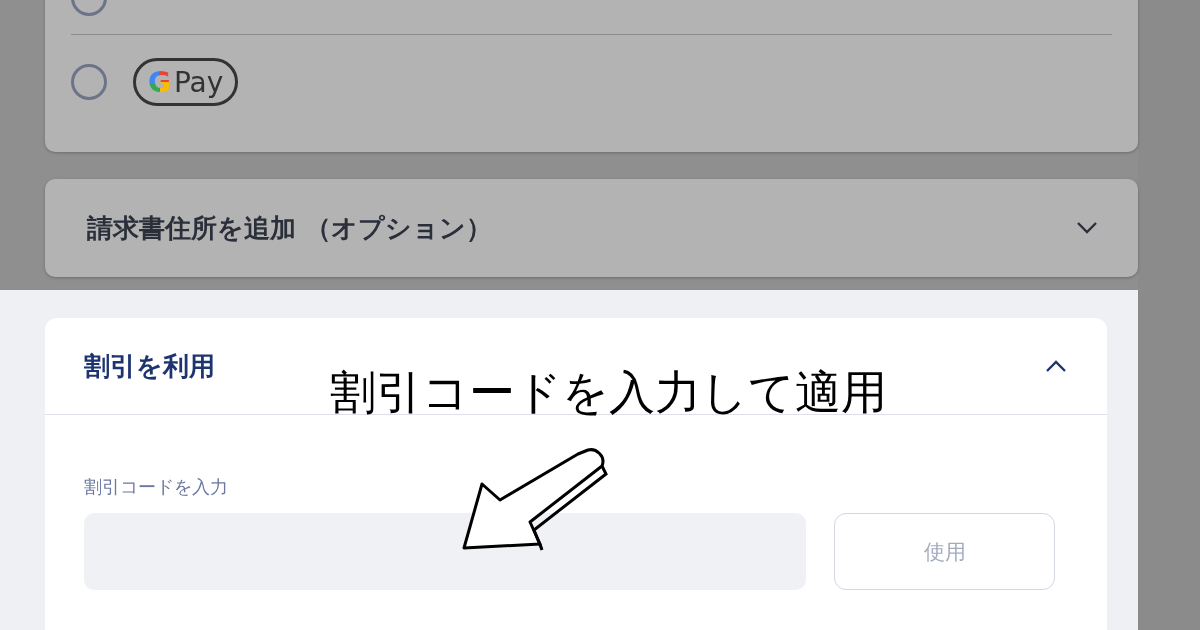 This screenshot has height=630, width=1200. I want to click on payment-logo: G Pay, so click(186, 82).